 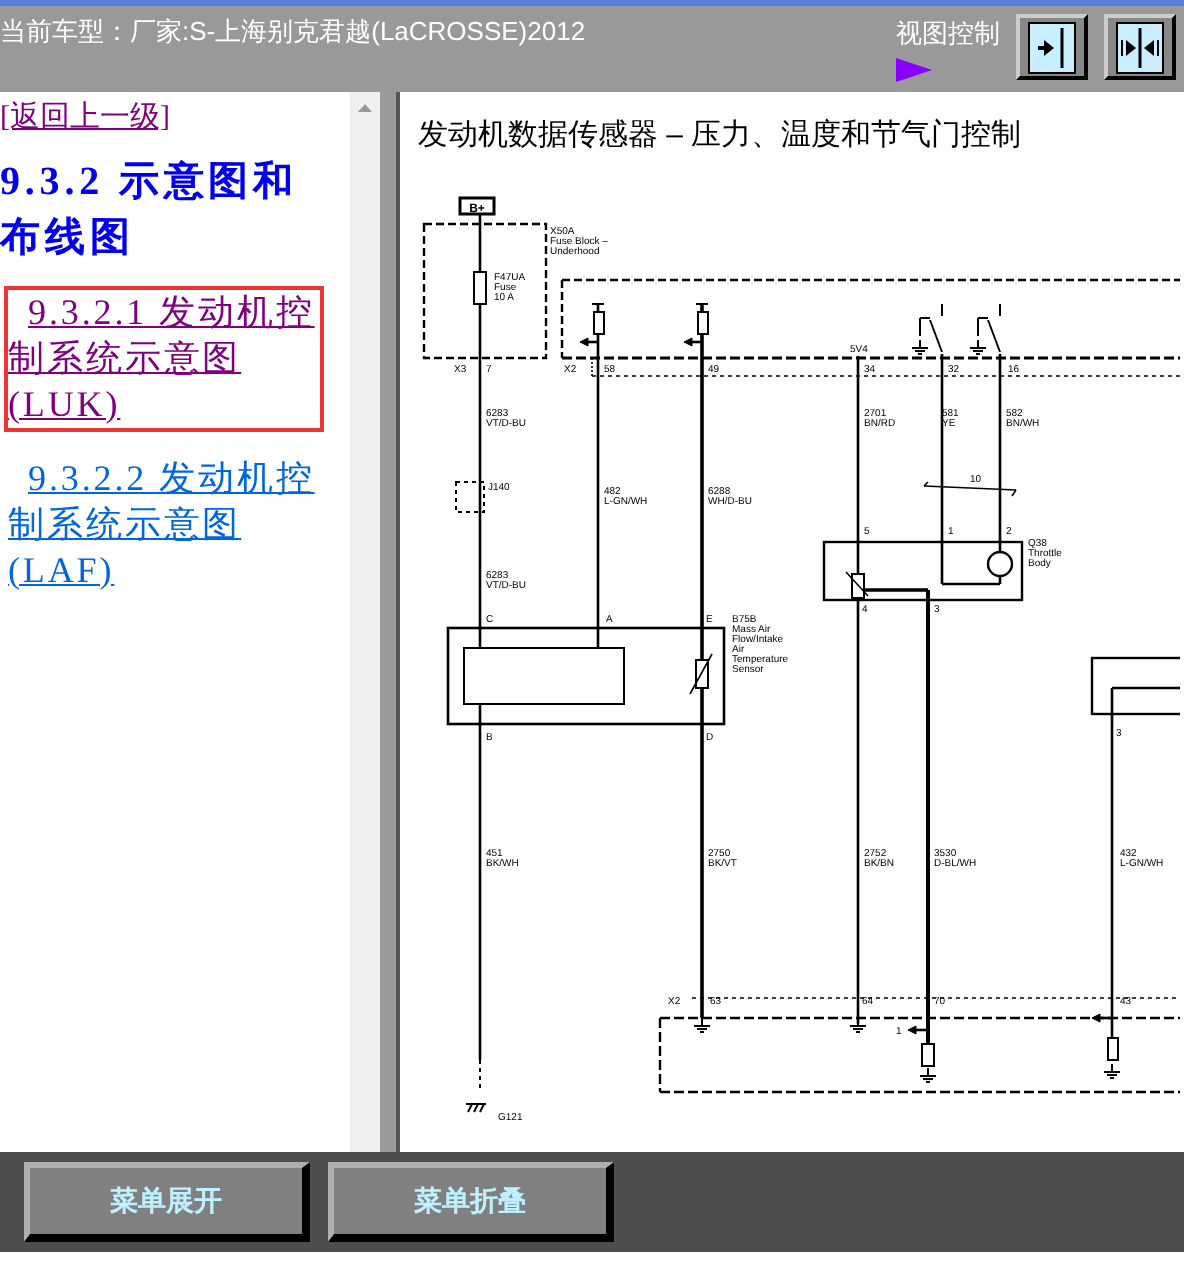 I want to click on menu-button: 菜单折叠, so click(x=471, y=1202).